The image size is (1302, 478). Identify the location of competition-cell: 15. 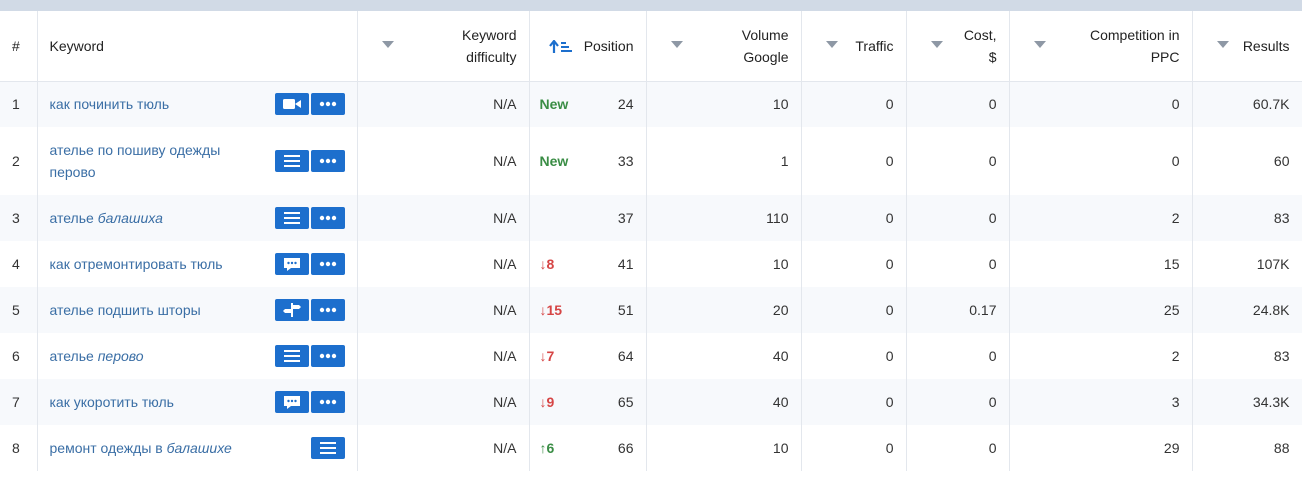
(1101, 264).